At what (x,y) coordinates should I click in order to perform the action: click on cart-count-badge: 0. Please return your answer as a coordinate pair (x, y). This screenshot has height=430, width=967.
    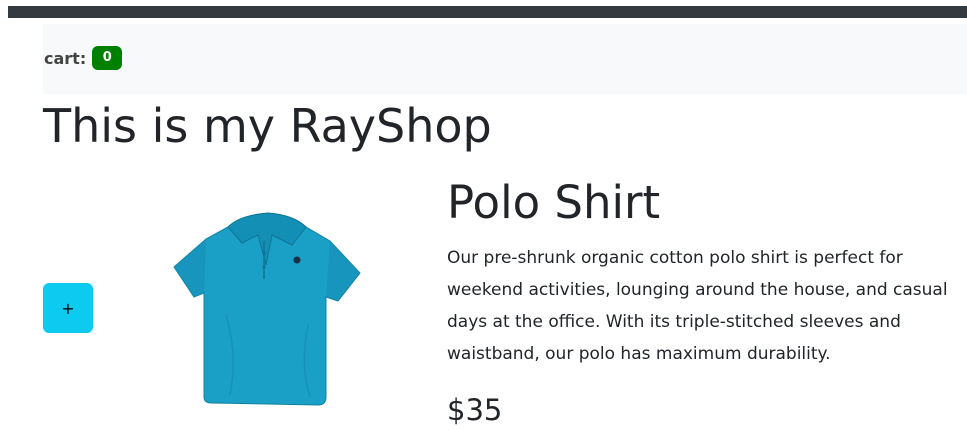
    Looking at the image, I should click on (107, 58).